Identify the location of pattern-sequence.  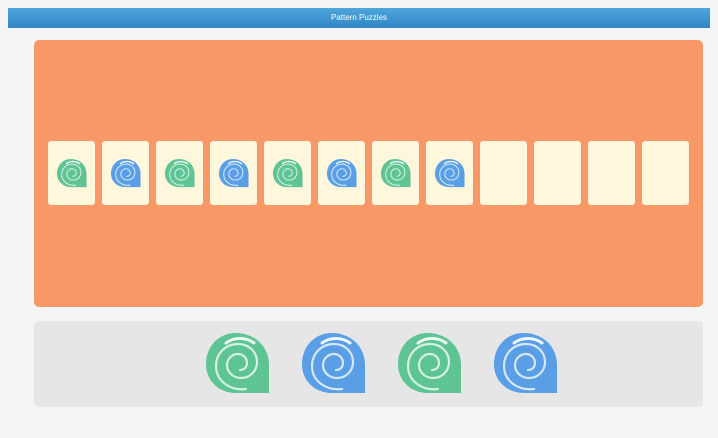
(368, 173).